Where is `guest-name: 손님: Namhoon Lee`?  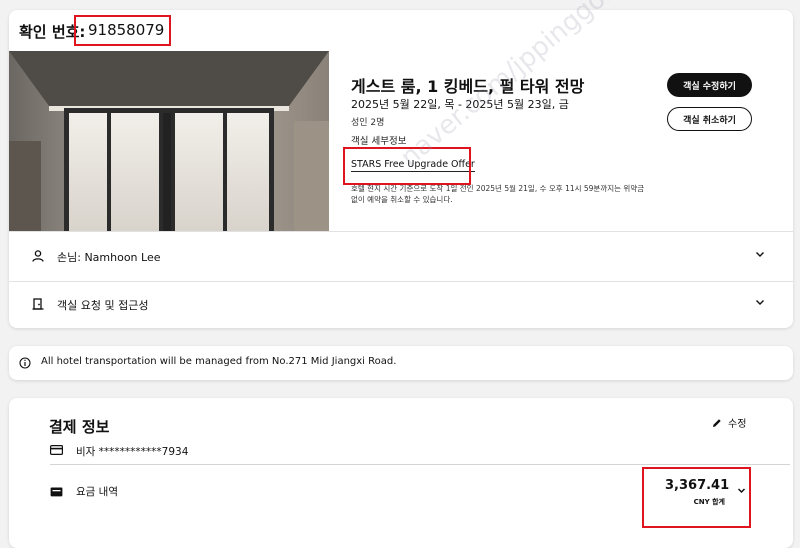 guest-name: 손님: Namhoon Lee is located at coordinates (109, 257).